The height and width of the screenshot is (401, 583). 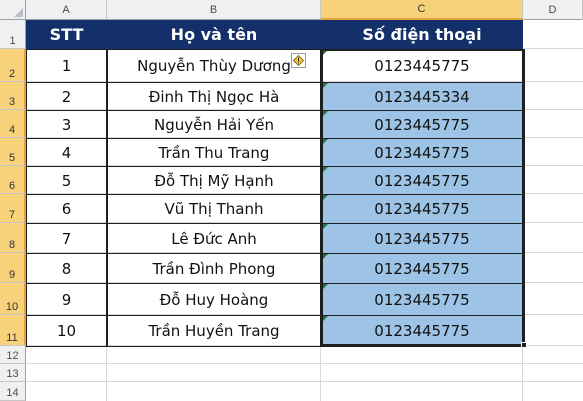 I want to click on table-cell-name: Trần Đình Phong, so click(x=214, y=268).